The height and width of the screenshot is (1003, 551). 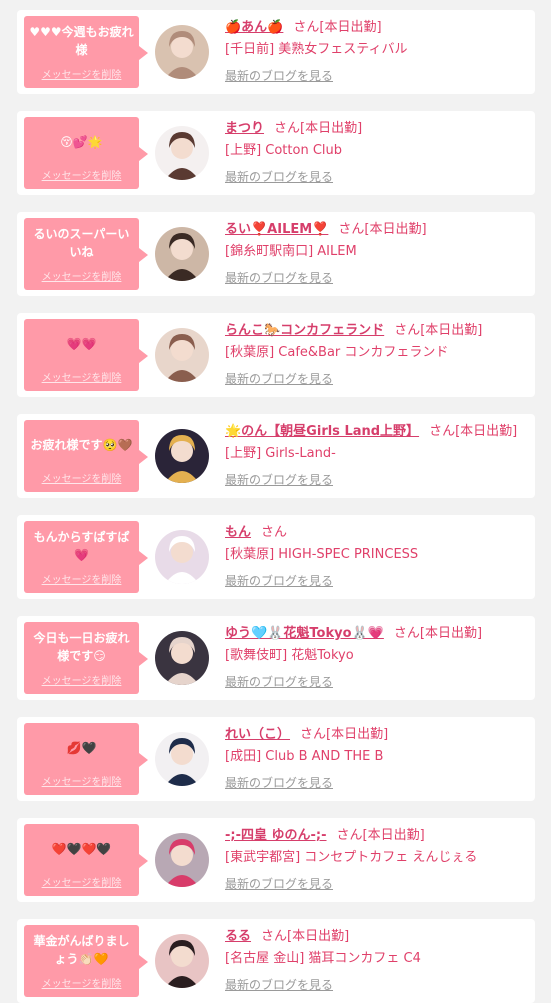 I want to click on shop-name: [名古屋 金山] 猫耳コンカフェ C4, so click(x=323, y=958).